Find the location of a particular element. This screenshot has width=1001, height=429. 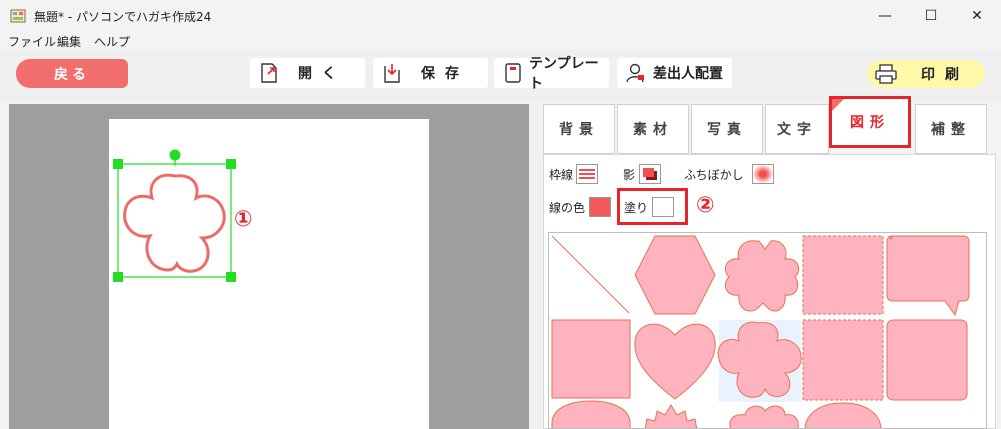

resize-handle-tr is located at coordinates (231, 164).